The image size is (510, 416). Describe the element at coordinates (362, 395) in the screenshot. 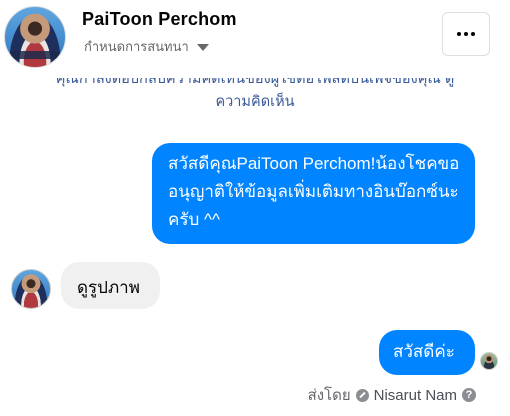

I see `admin-check-icon` at that location.